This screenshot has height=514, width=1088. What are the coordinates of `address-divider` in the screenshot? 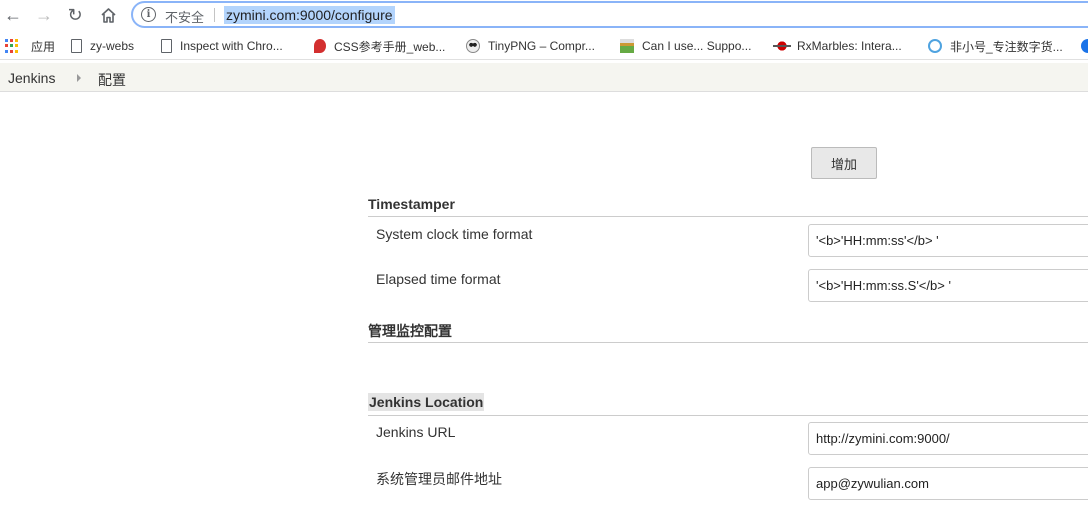 It's located at (214, 15).